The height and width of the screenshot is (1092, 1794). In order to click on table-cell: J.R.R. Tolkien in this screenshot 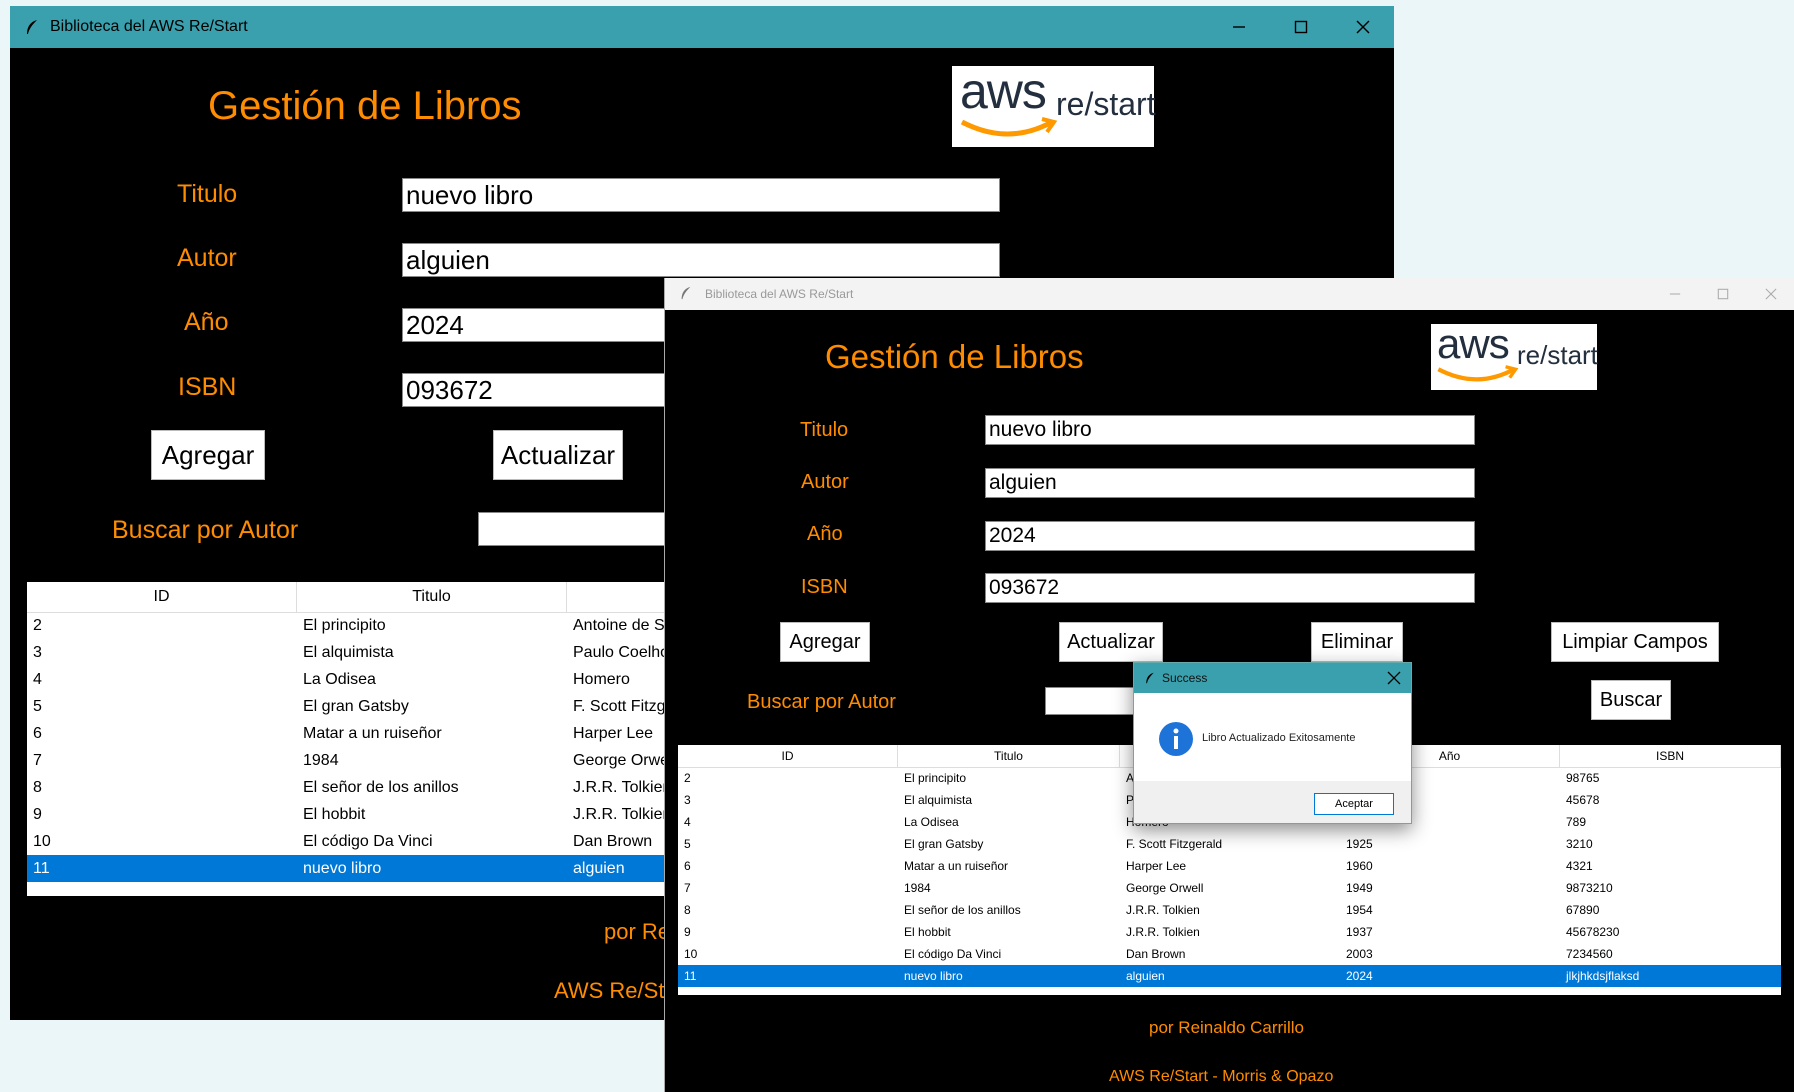, I will do `click(1163, 932)`.